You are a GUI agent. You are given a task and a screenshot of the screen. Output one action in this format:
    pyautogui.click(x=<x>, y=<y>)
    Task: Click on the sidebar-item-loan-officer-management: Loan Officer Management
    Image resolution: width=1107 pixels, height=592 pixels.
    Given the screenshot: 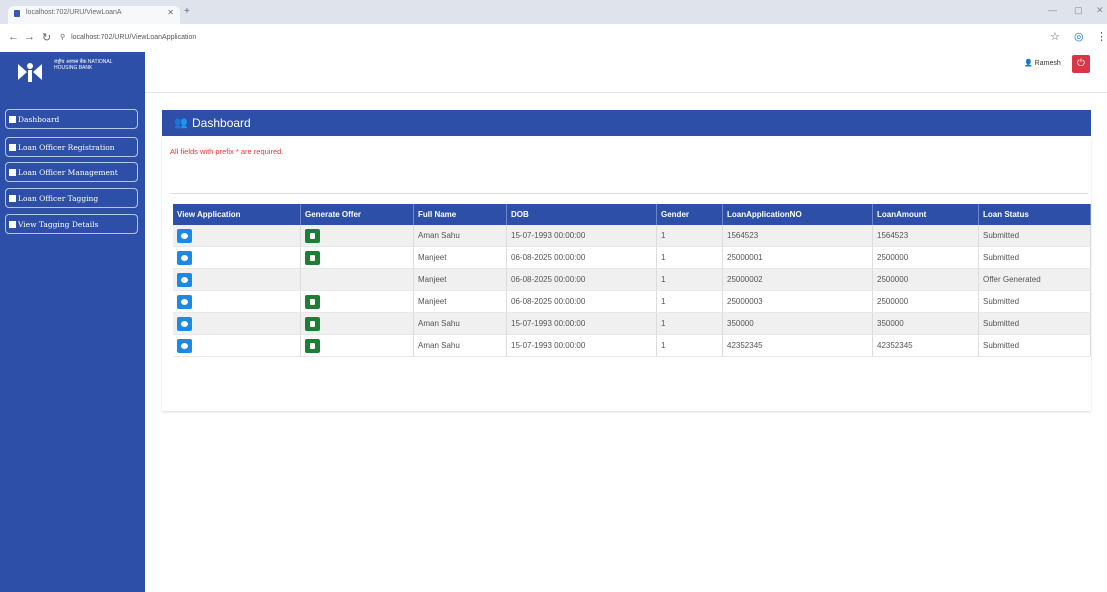 What is the action you would take?
    pyautogui.click(x=71, y=172)
    